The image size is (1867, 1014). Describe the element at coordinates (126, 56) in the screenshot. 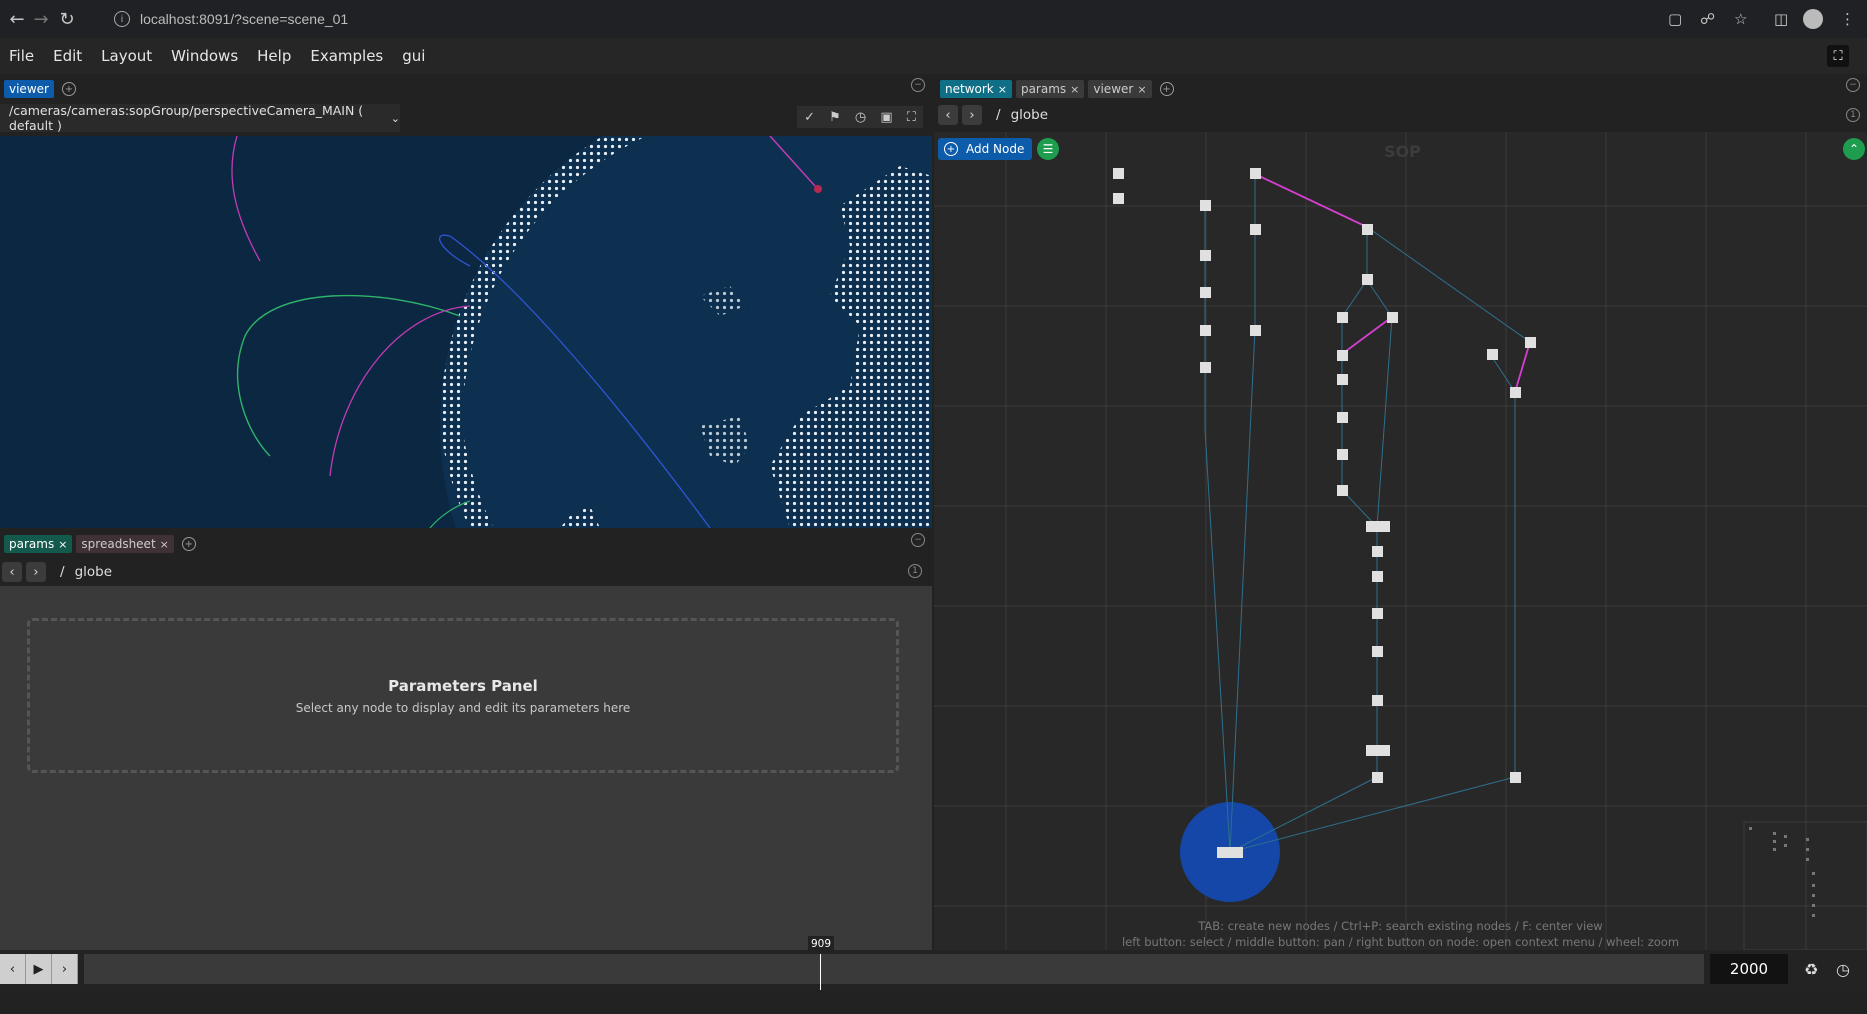

I see `menu-layout: Layout` at that location.